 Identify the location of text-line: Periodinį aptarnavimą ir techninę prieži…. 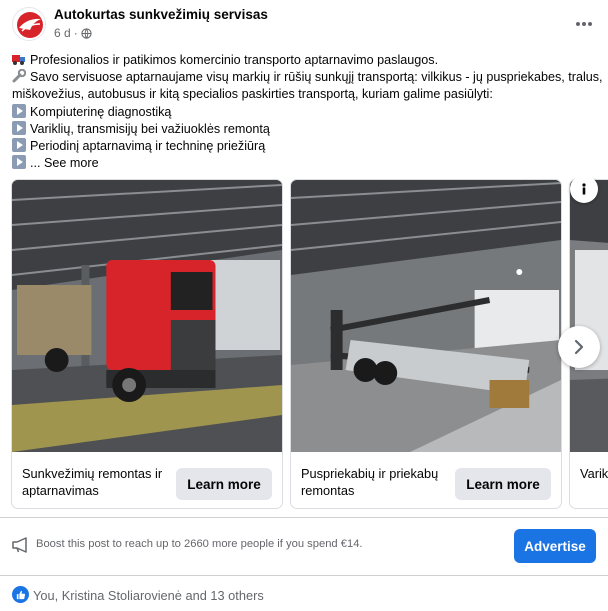
(308, 146).